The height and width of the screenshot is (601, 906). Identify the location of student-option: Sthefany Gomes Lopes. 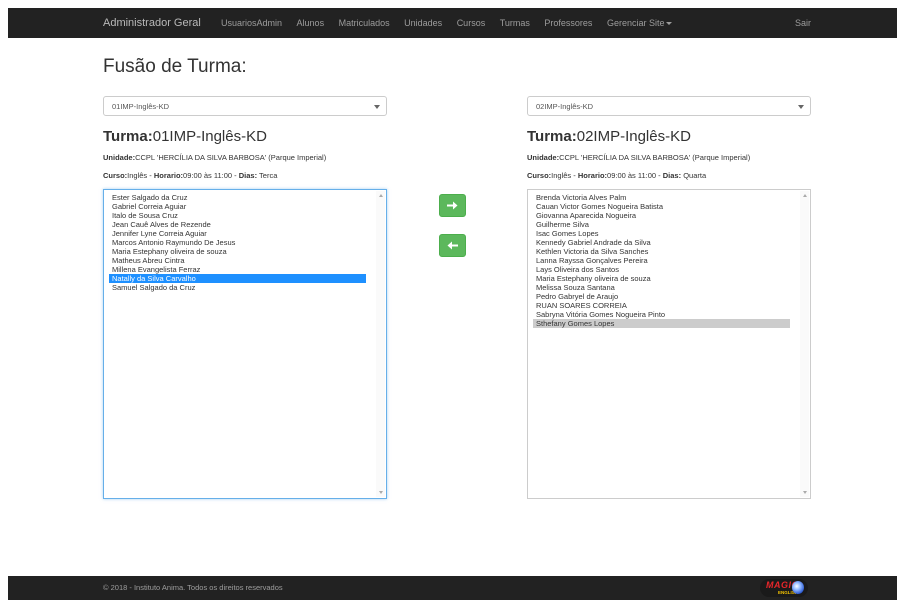
(661, 323).